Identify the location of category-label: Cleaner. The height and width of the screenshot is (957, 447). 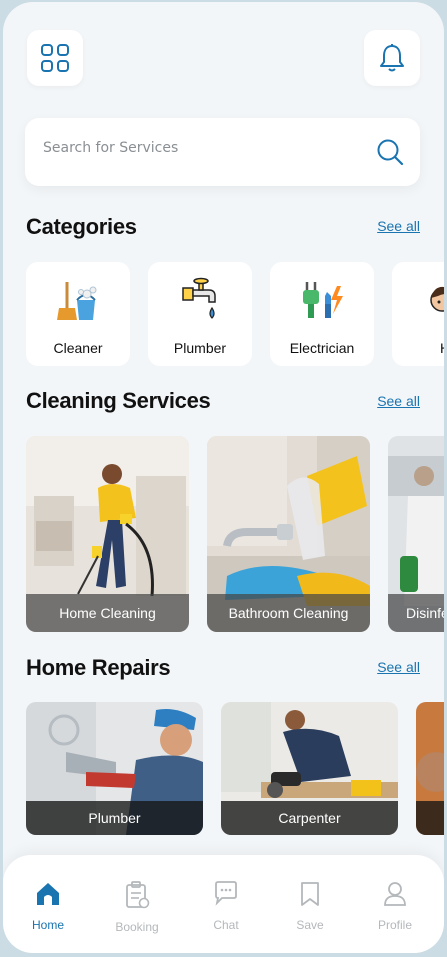
(78, 348).